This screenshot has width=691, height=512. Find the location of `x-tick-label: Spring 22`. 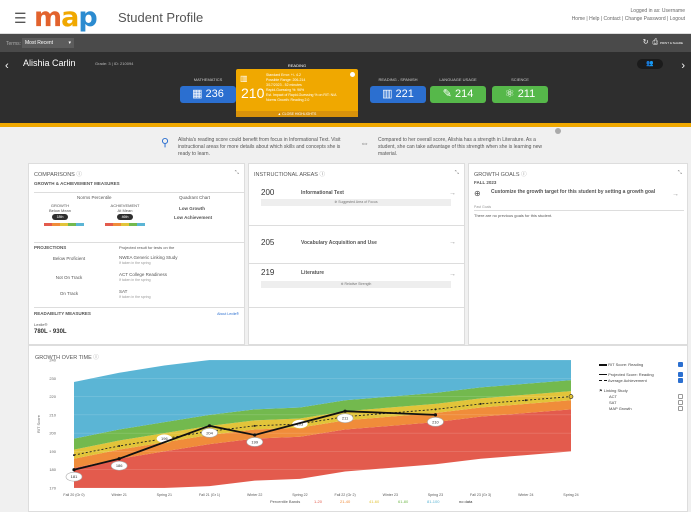

x-tick-label: Spring 22 is located at coordinates (299, 495).